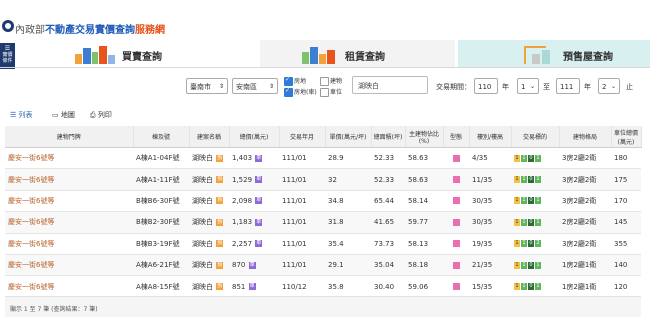 This screenshot has width=650, height=317. What do you see at coordinates (348, 137) in the screenshot?
I see `col-header-unit-price: 單價(萬元/坪)` at bounding box center [348, 137].